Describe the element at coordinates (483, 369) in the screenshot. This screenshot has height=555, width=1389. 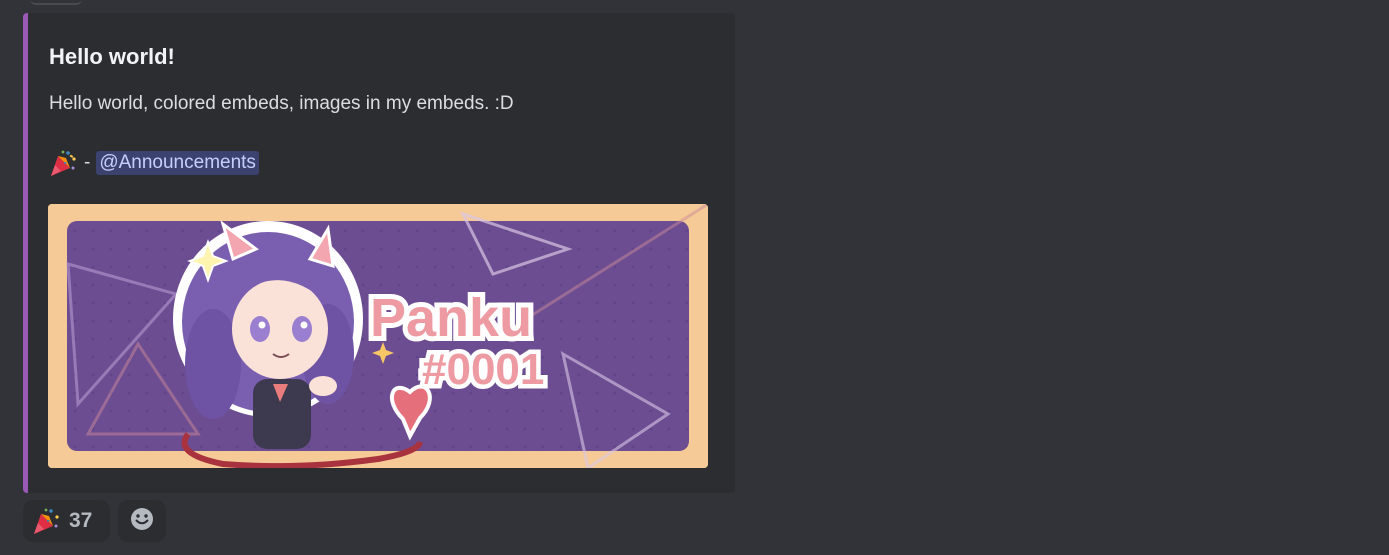
I see `banner-tag: #0001` at that location.